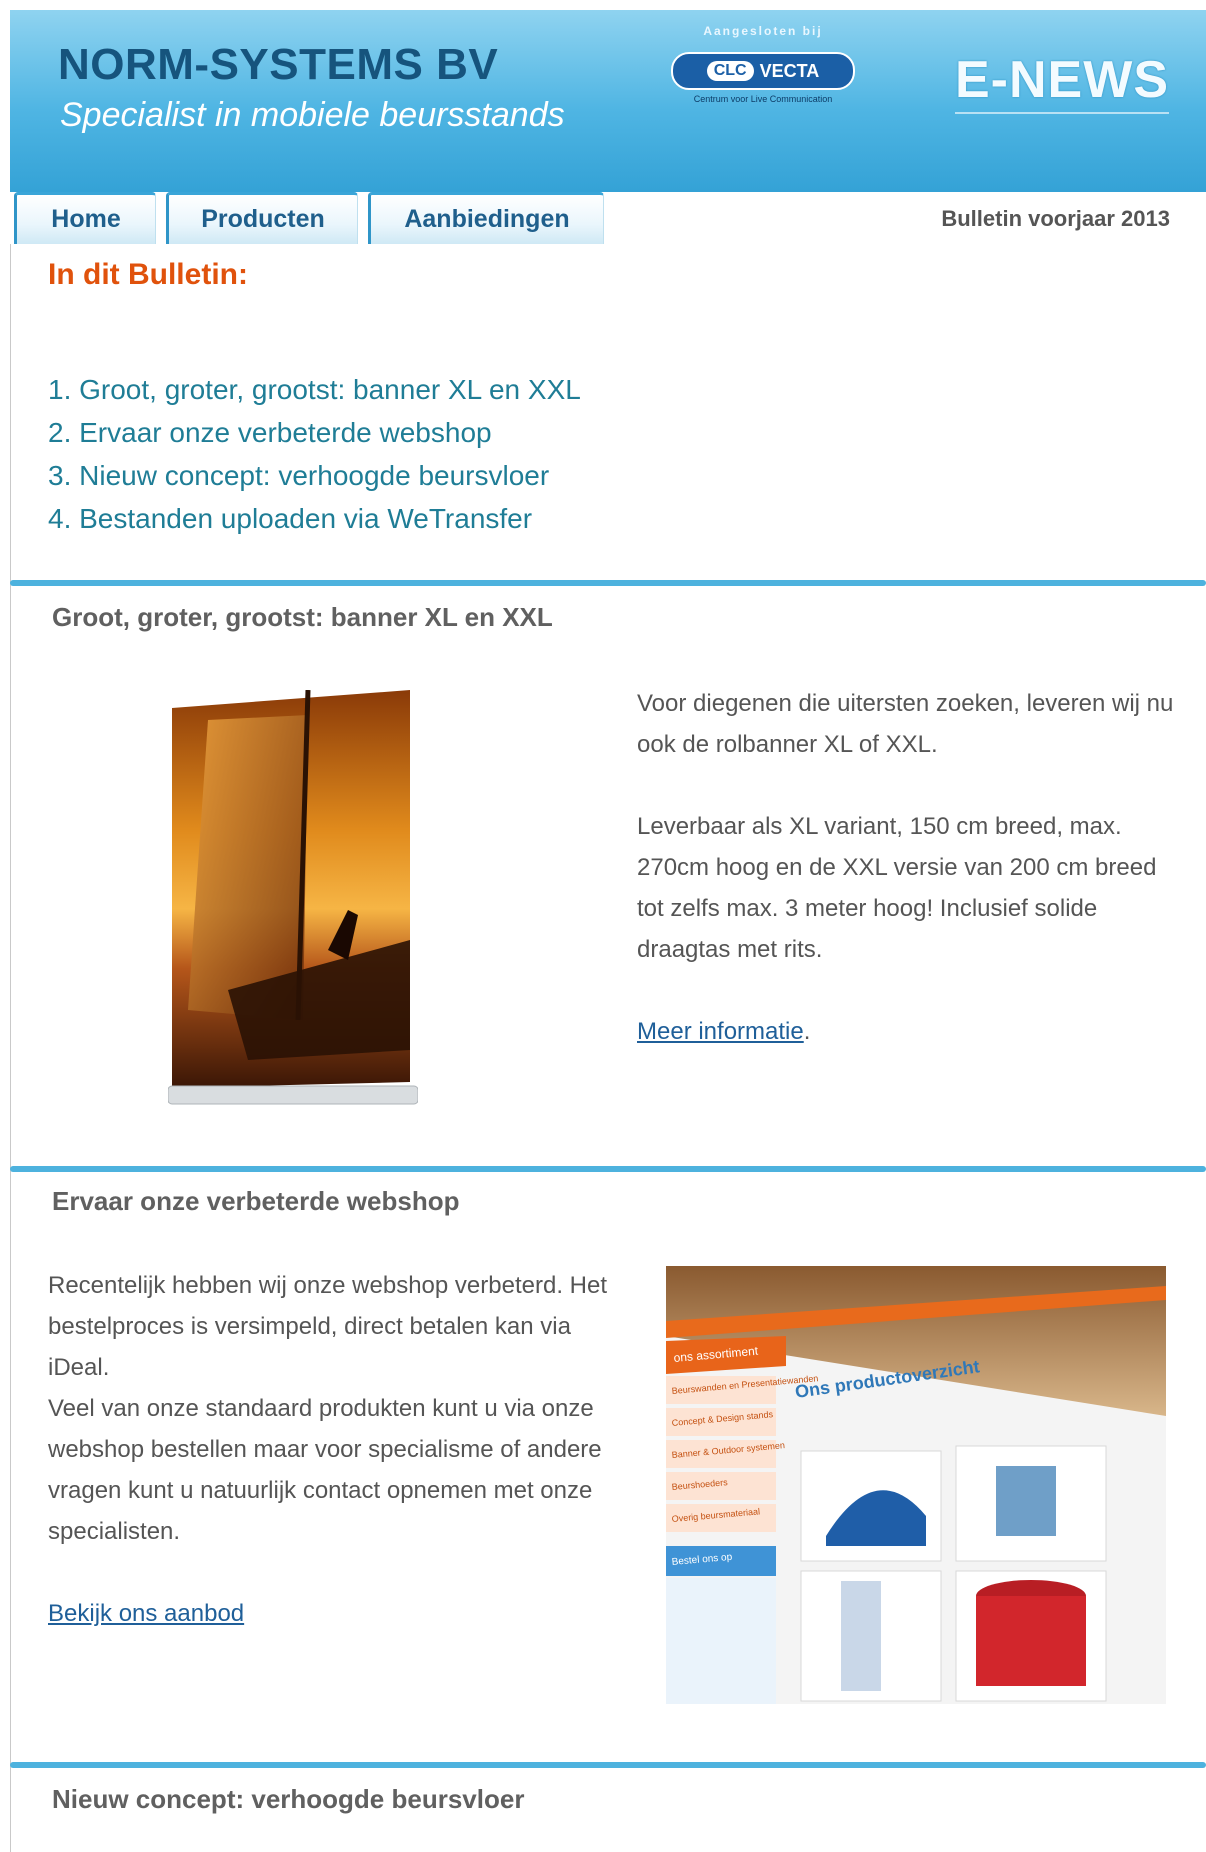  What do you see at coordinates (256, 1201) in the screenshot?
I see `section-title-webshop: Ervaar onze verbeterde webshop` at bounding box center [256, 1201].